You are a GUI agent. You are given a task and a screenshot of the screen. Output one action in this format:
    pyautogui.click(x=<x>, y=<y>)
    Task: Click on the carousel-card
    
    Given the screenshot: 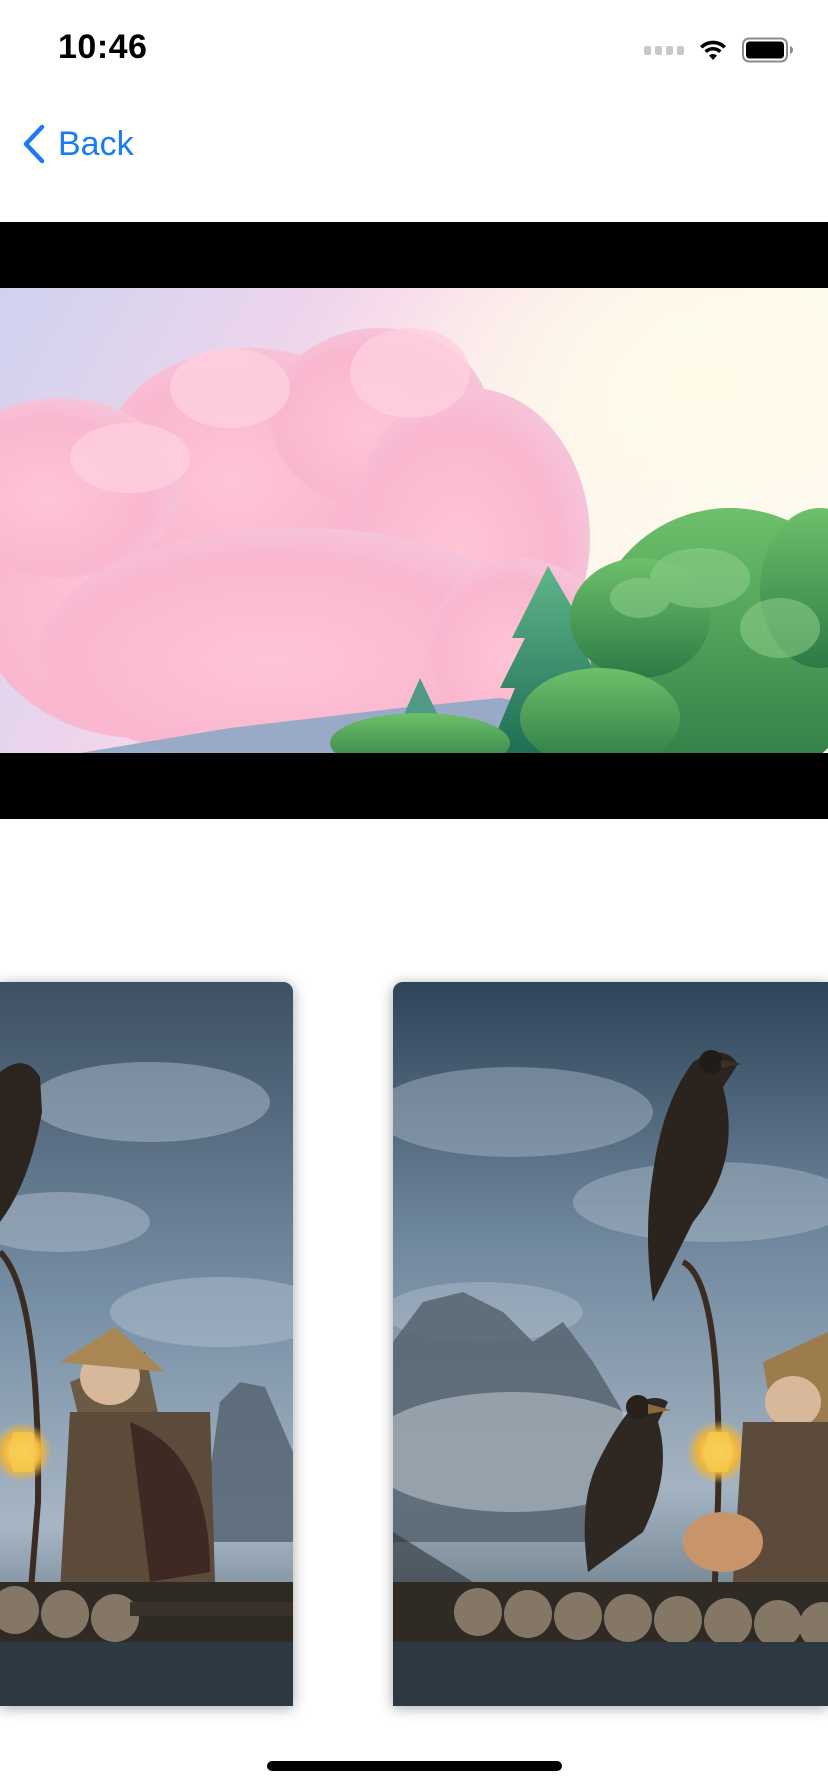 What is the action you would take?
    pyautogui.click(x=146, y=1344)
    